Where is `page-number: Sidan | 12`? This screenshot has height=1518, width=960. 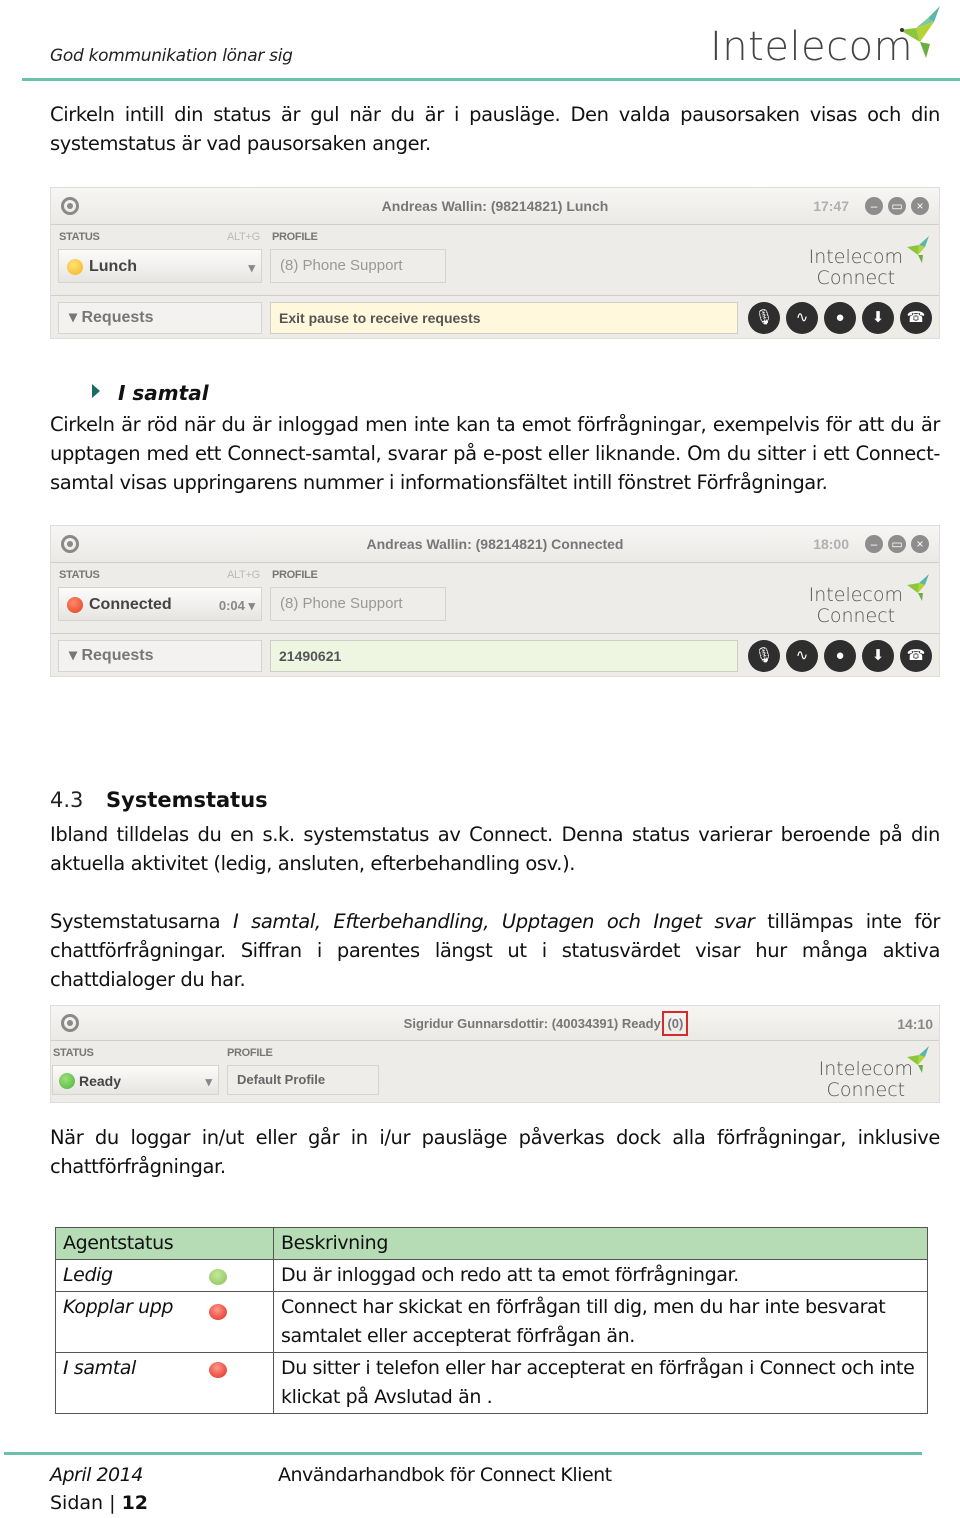 page-number: Sidan | 12 is located at coordinates (99, 1503).